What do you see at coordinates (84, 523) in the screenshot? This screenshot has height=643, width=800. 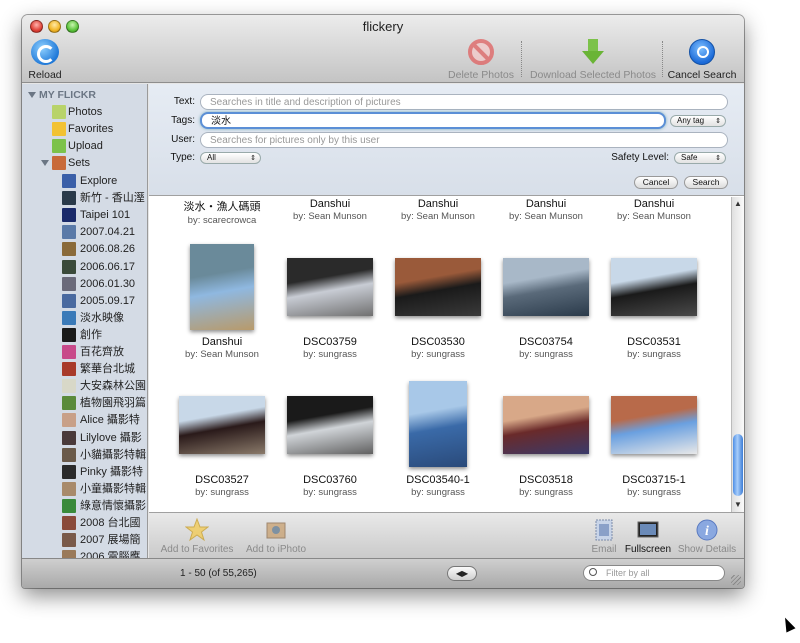 I see `sidebar-set-item: 2008 台北國` at bounding box center [84, 523].